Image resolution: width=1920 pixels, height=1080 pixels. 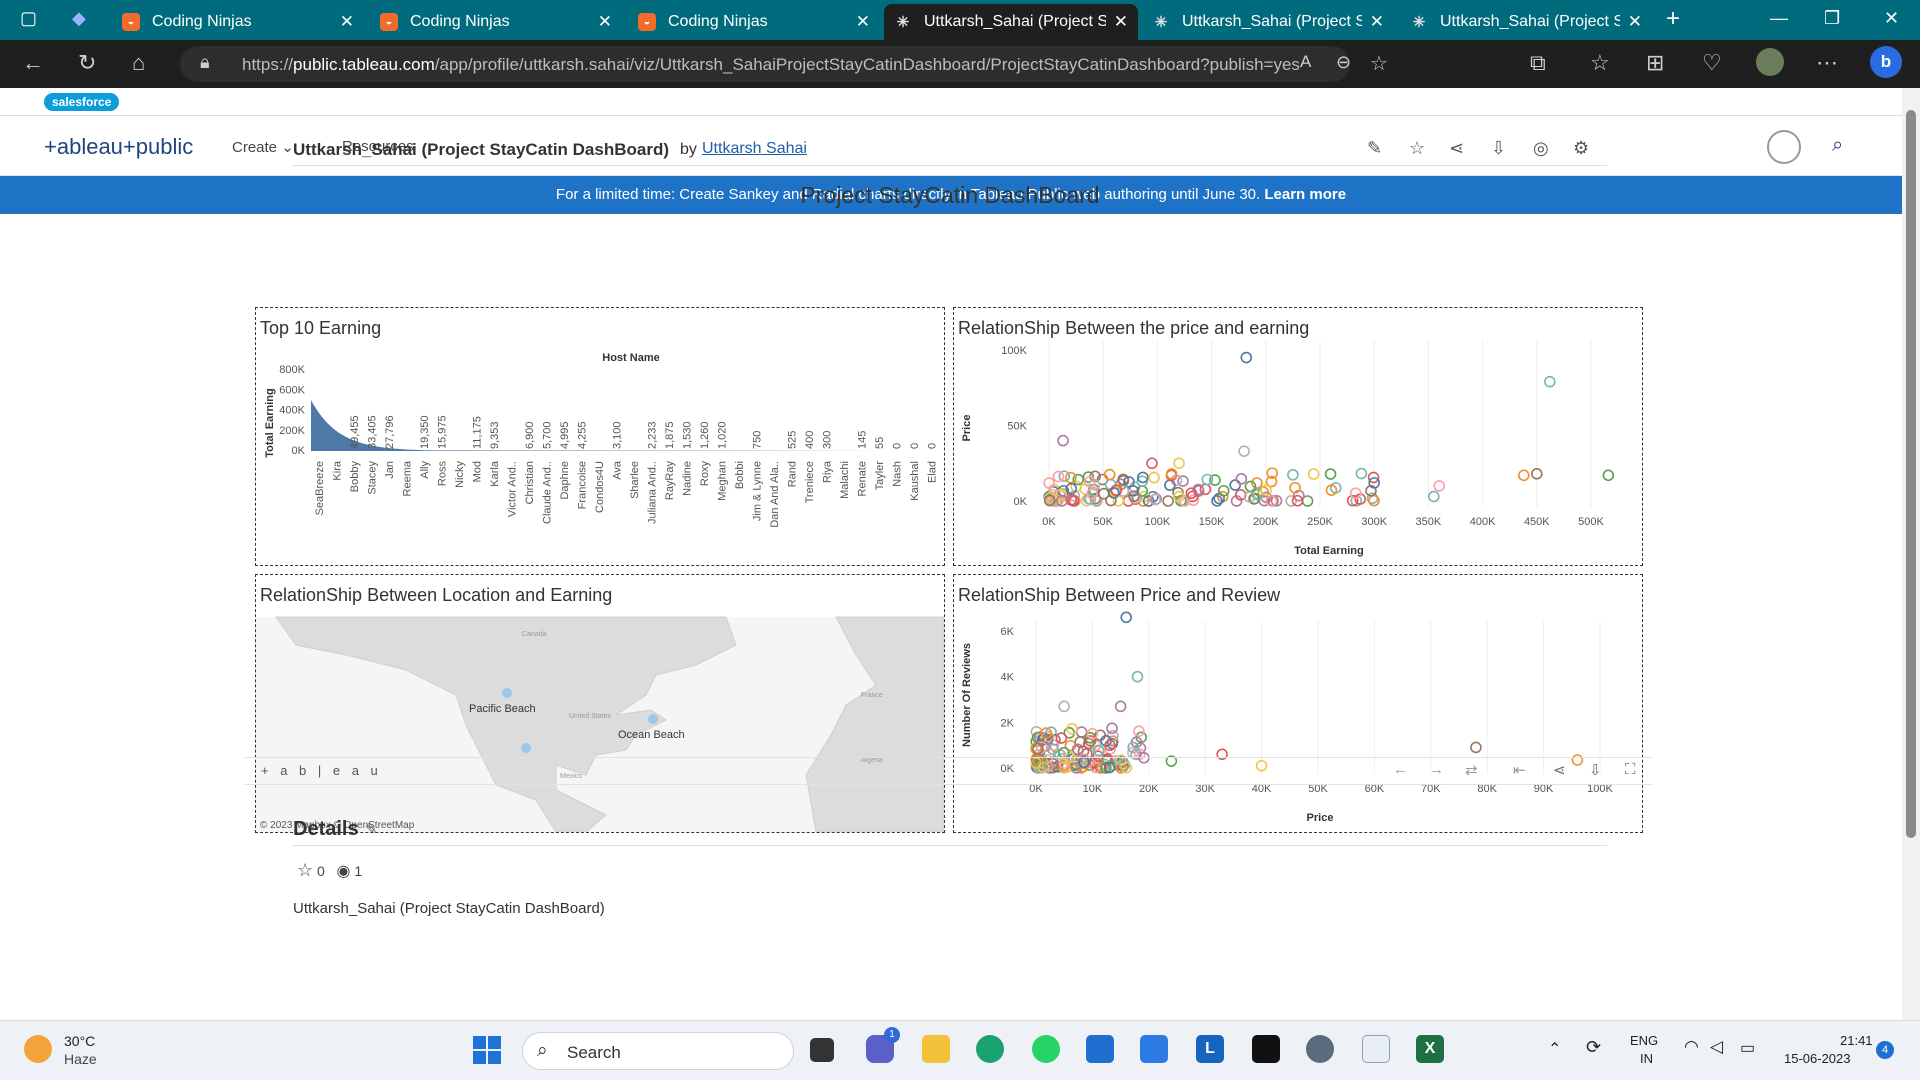 What do you see at coordinates (1154, 1049) in the screenshot?
I see `todo-icon` at bounding box center [1154, 1049].